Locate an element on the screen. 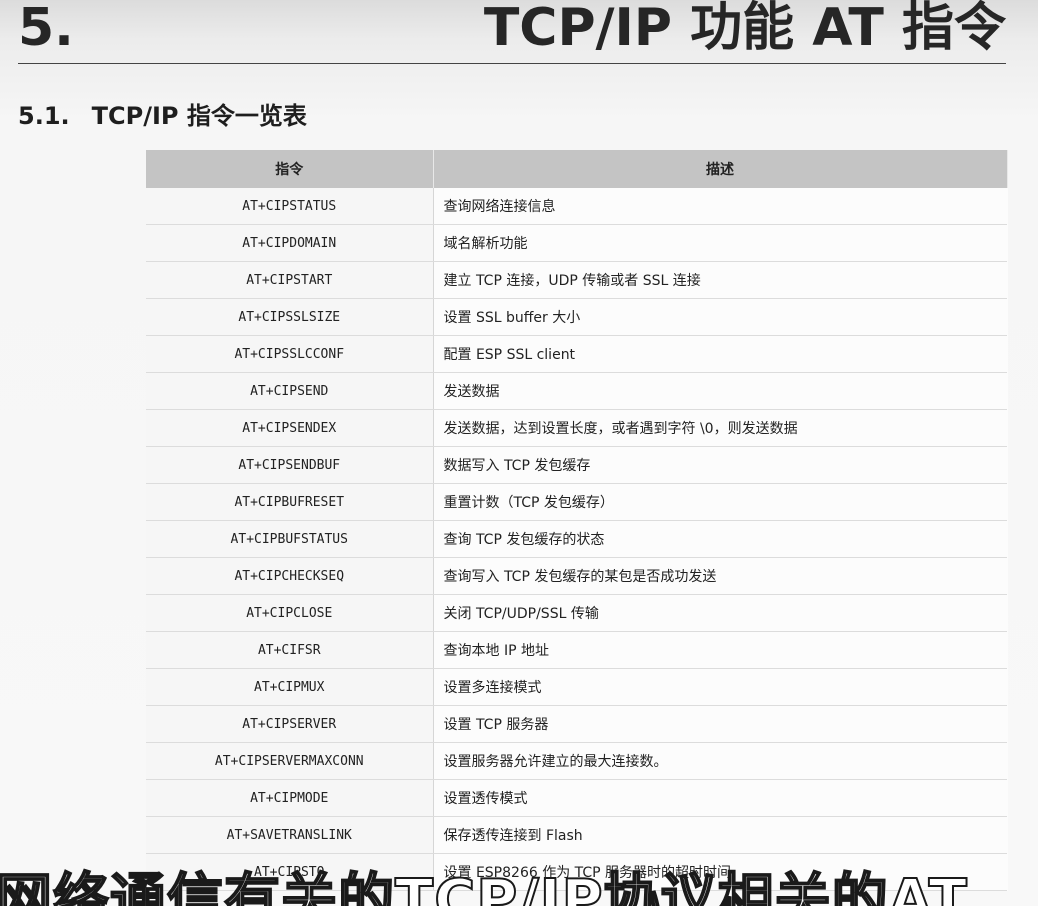  table-row: AT+CIPSEND 发送数据 is located at coordinates (576, 391).